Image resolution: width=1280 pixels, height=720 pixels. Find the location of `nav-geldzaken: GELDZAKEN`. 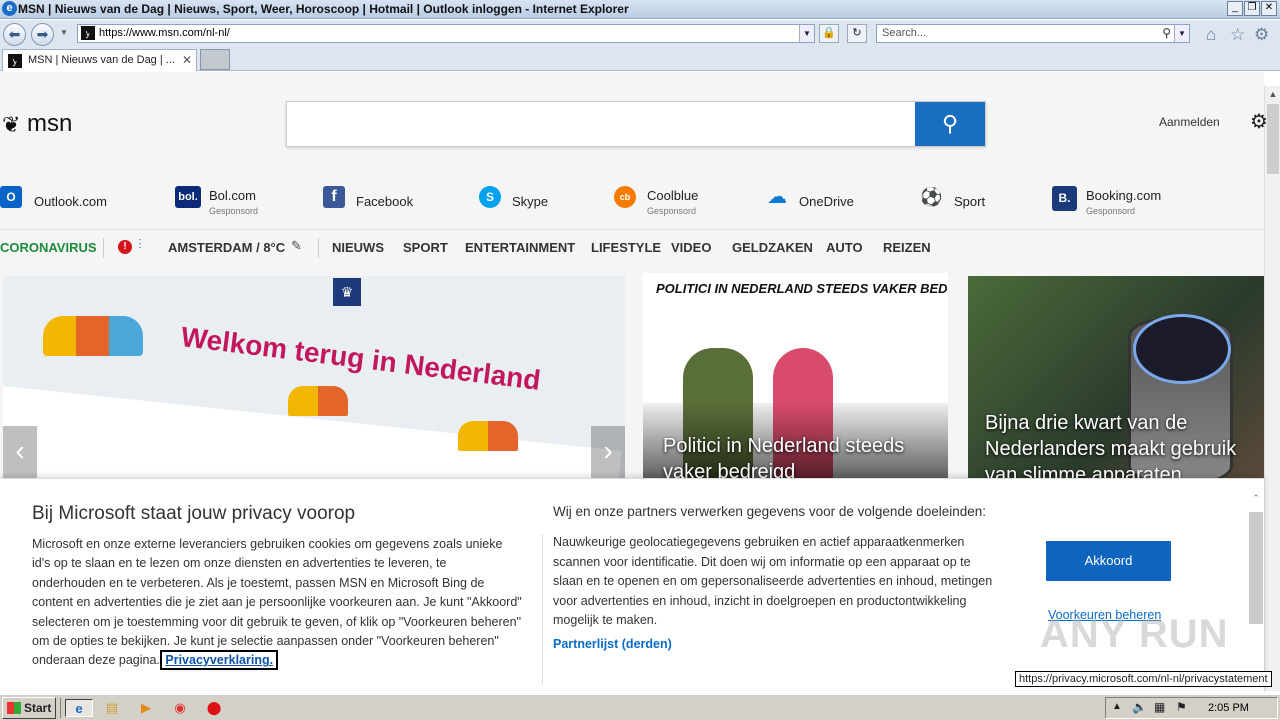

nav-geldzaken: GELDZAKEN is located at coordinates (772, 247).